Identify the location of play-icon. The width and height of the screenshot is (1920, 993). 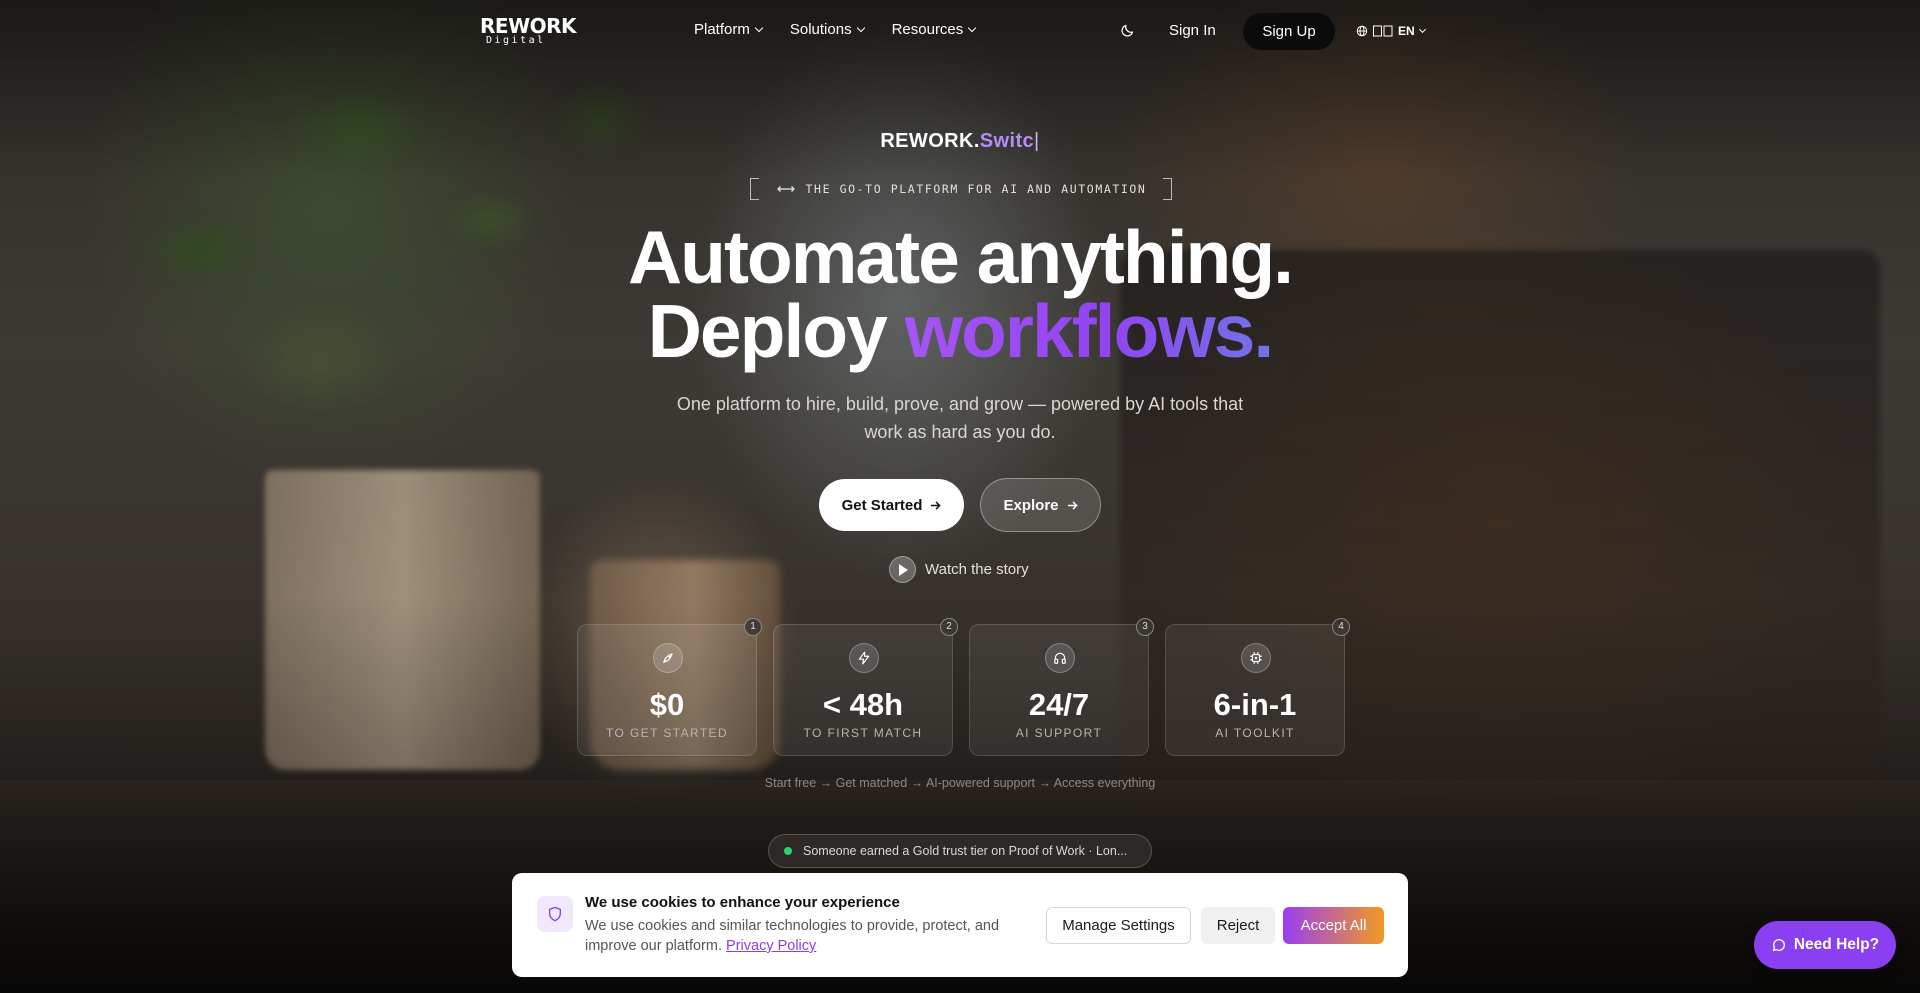
(902, 569).